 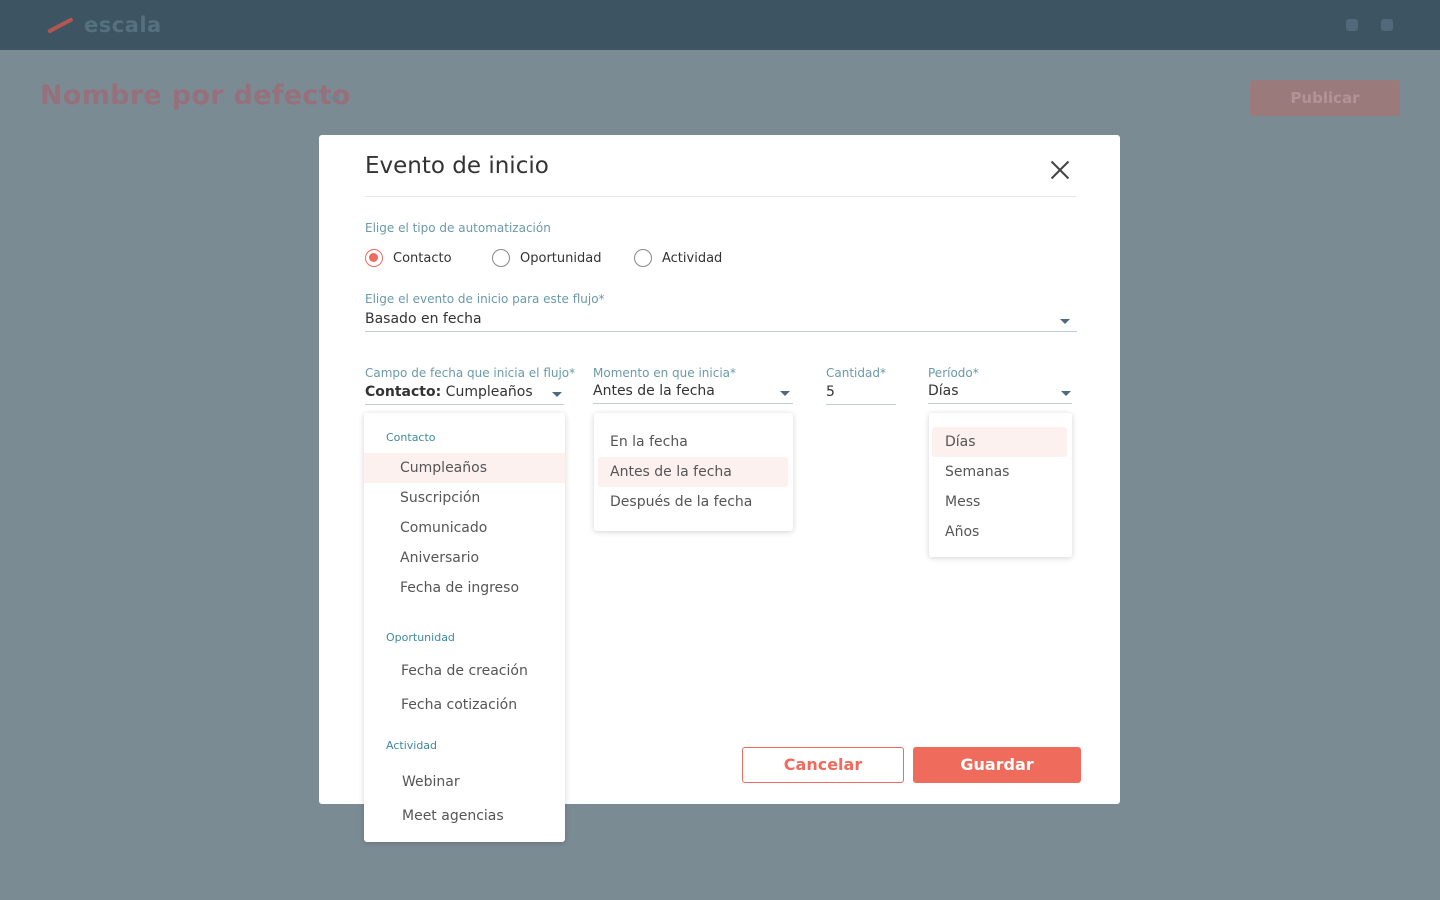 I want to click on close-icon, so click(x=1060, y=170).